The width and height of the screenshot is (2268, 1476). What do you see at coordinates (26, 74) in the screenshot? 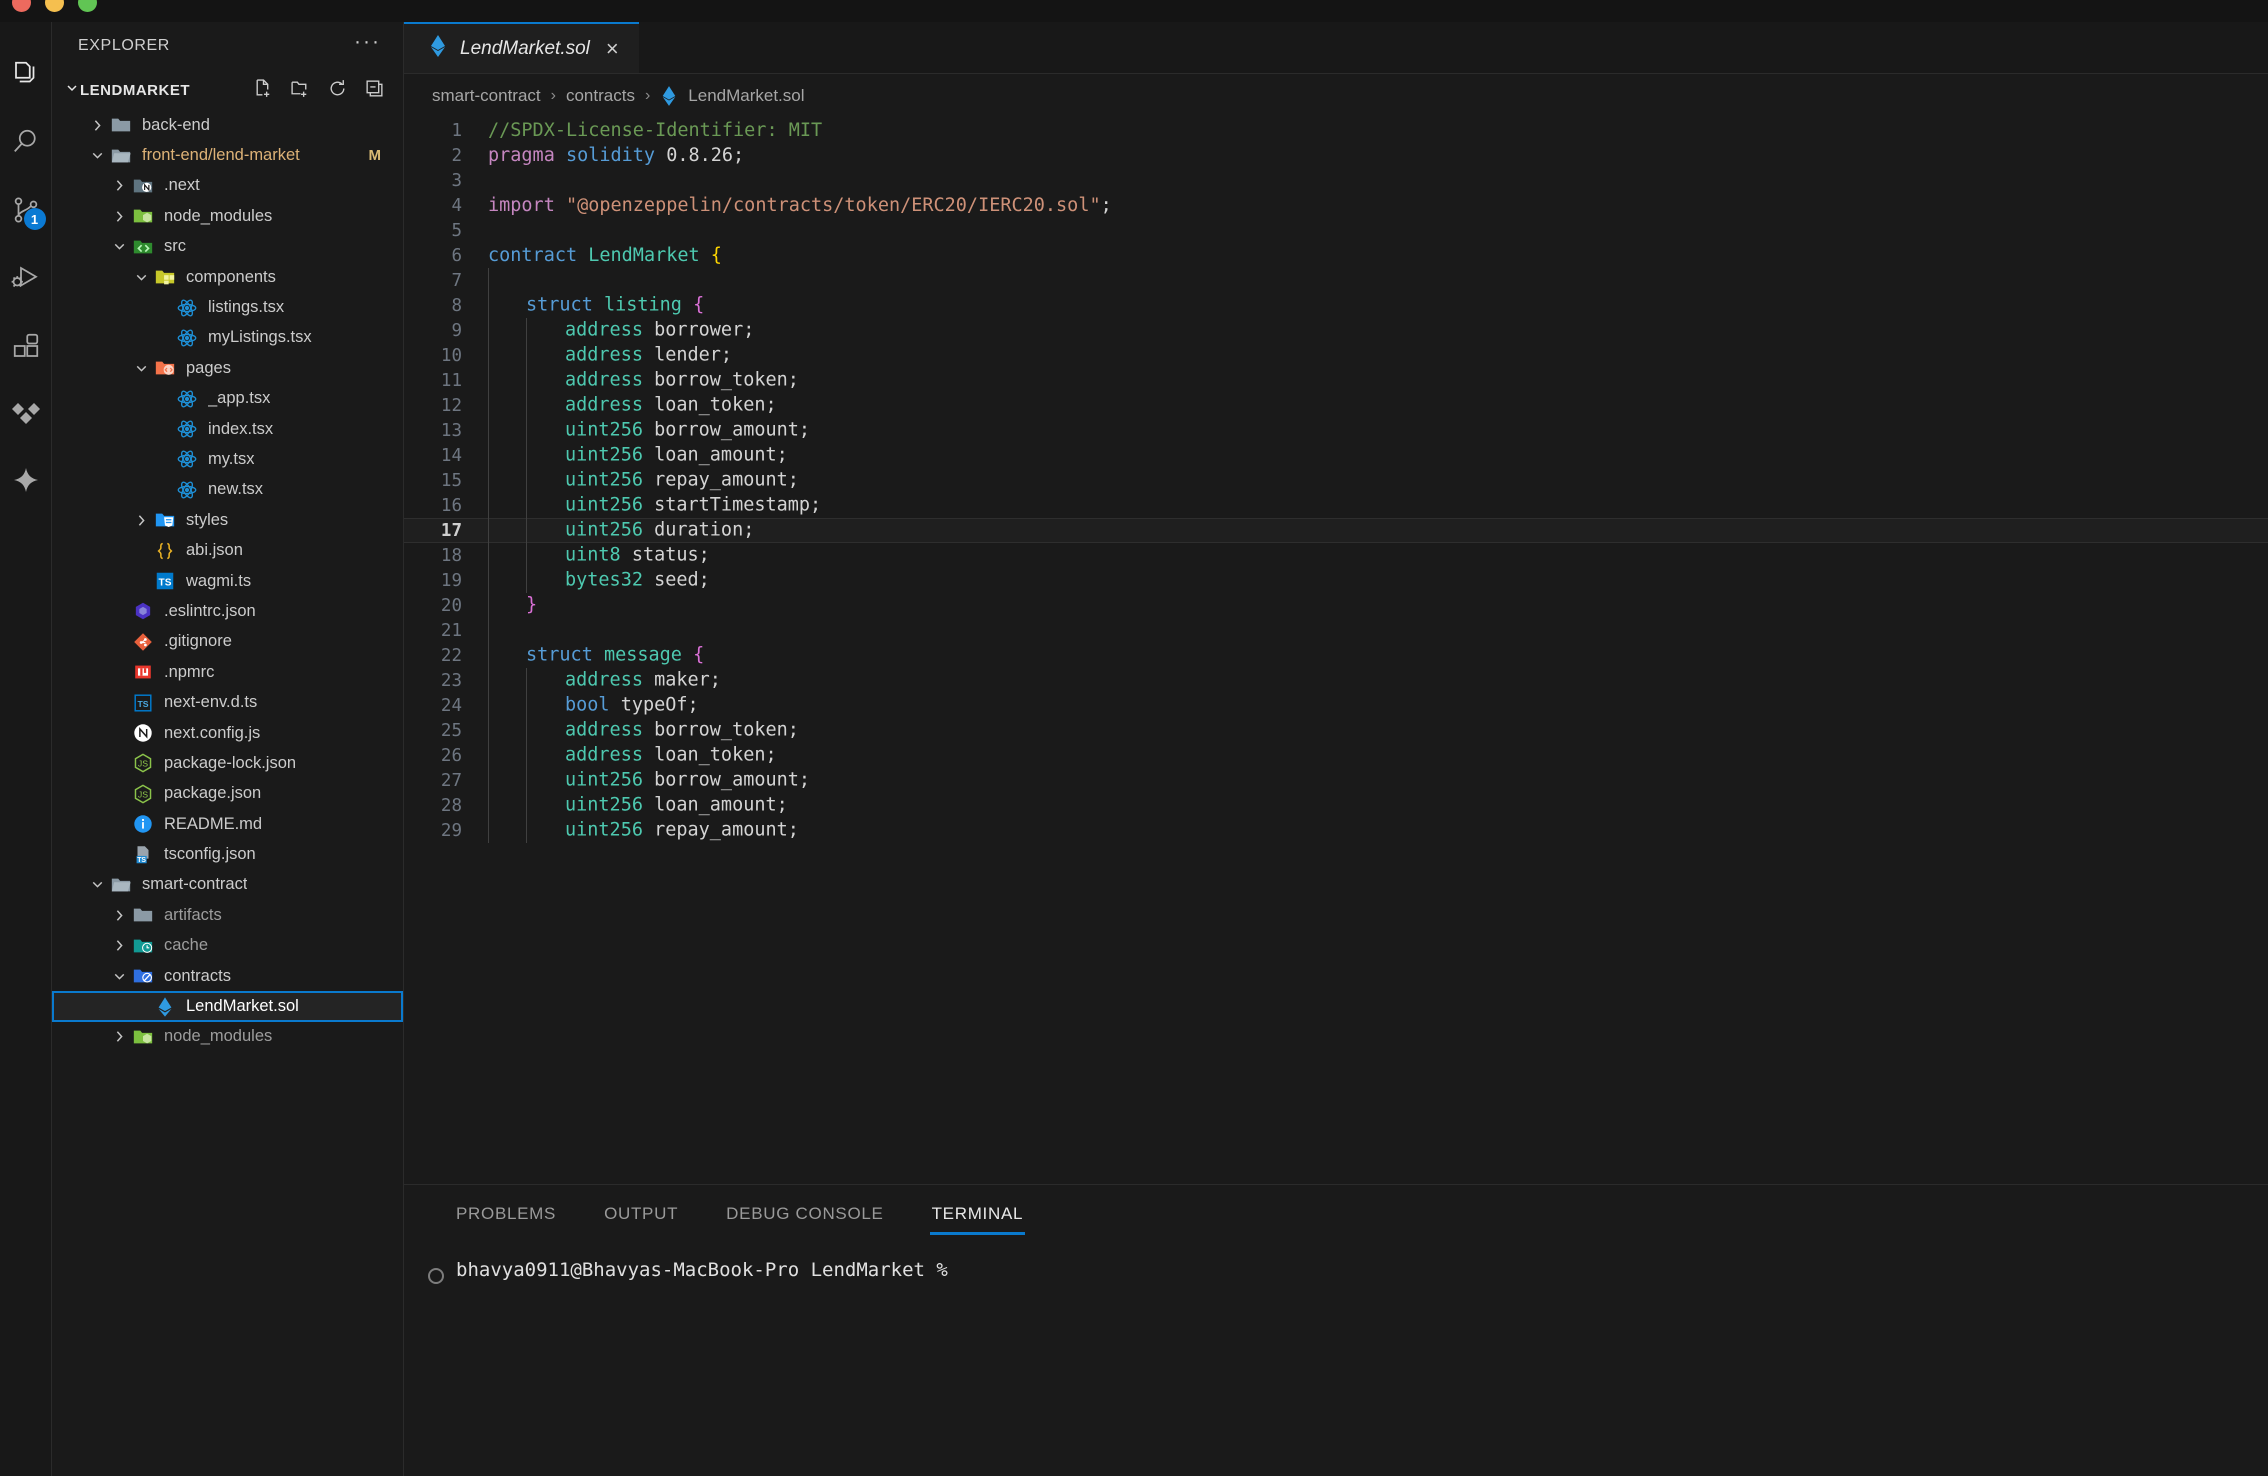
I see `activity-item-explorer` at bounding box center [26, 74].